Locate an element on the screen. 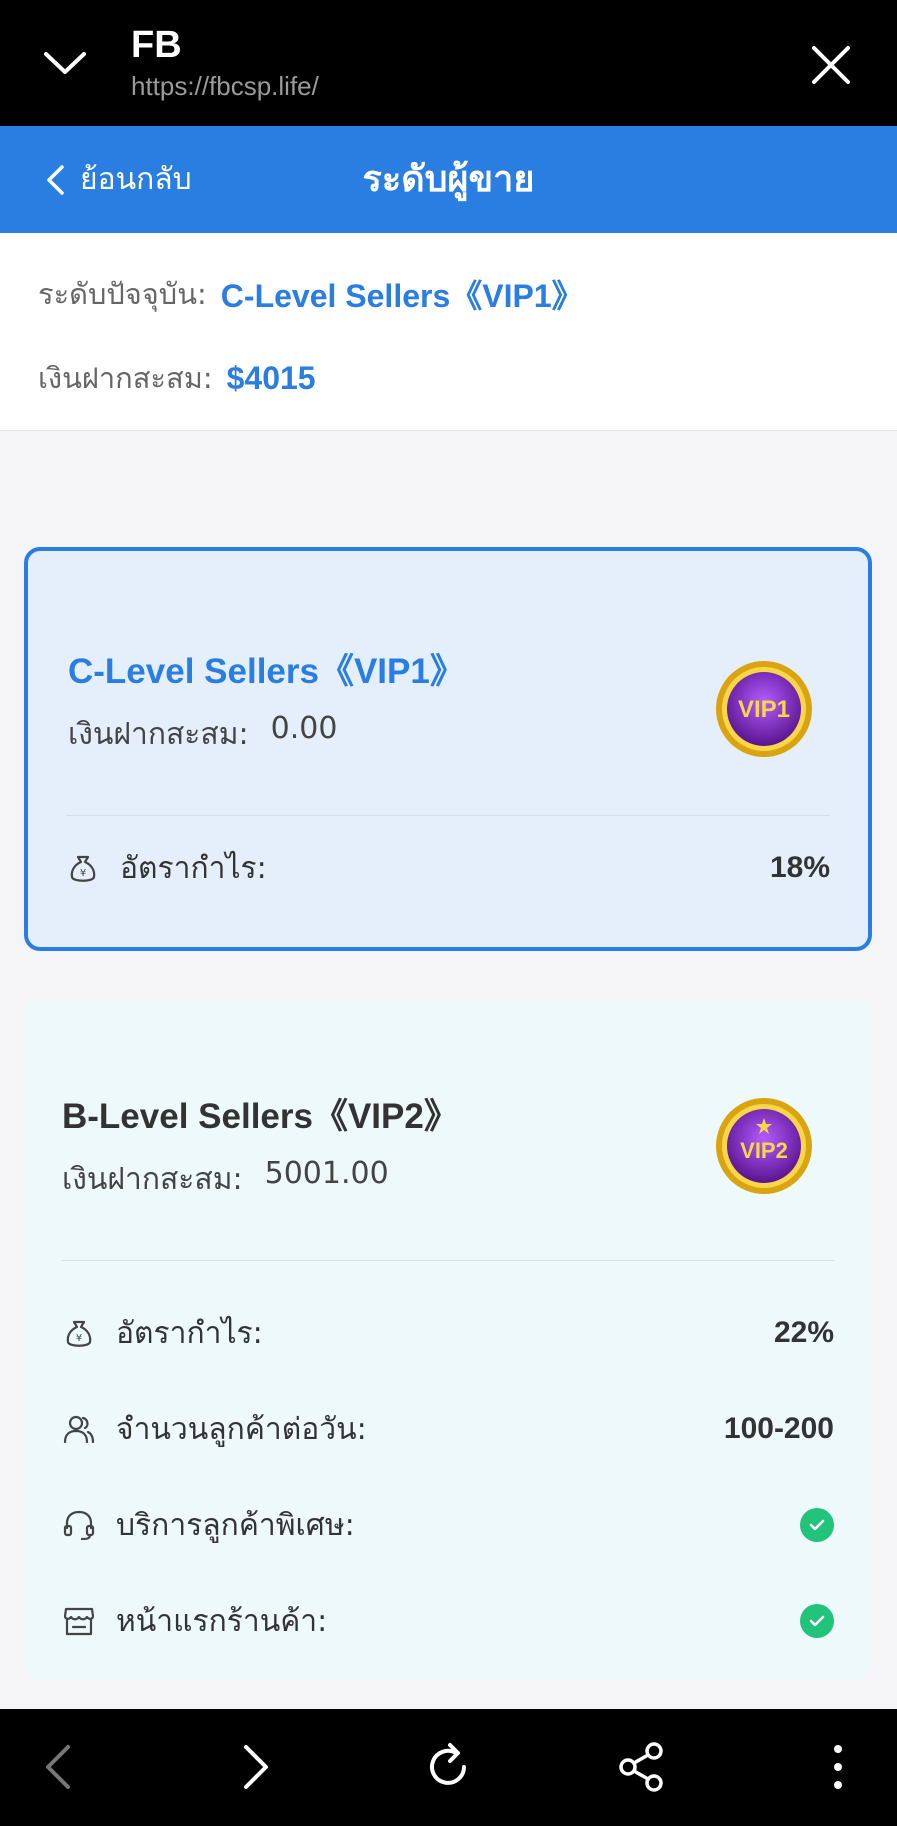 Image resolution: width=897 pixels, height=1826 pixels. feature-value: 100-200 is located at coordinates (778, 1428).